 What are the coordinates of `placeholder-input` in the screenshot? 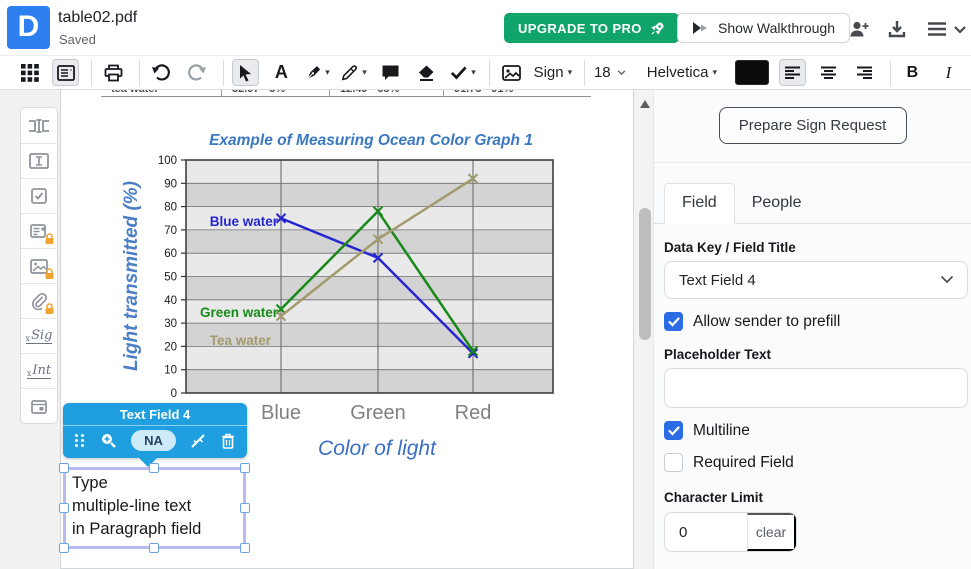 It's located at (816, 388).